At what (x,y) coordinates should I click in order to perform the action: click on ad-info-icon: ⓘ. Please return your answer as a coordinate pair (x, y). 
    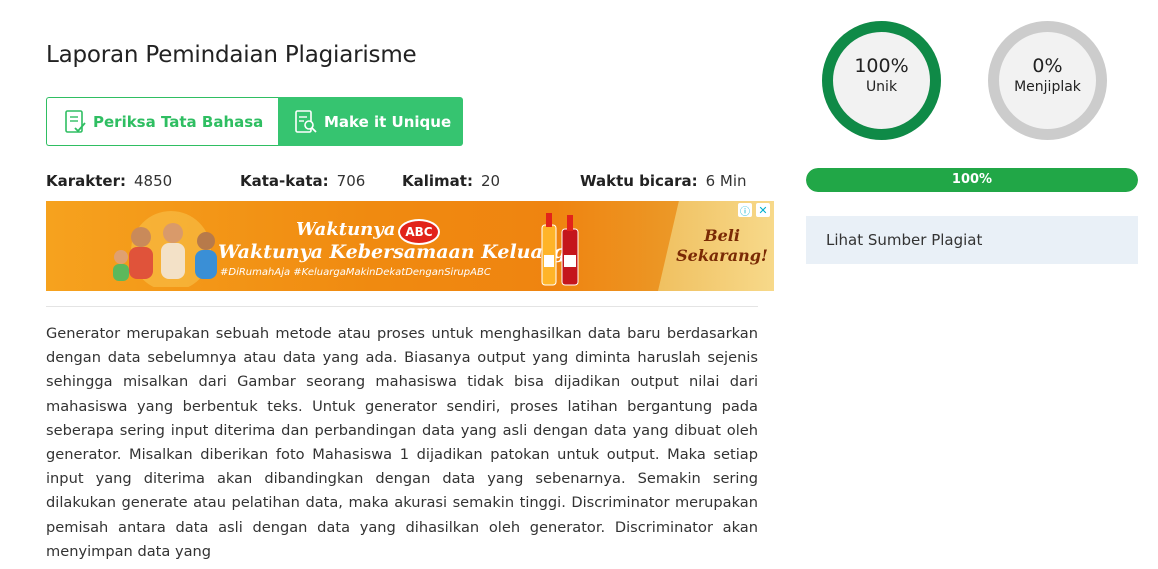
    Looking at the image, I should click on (745, 210).